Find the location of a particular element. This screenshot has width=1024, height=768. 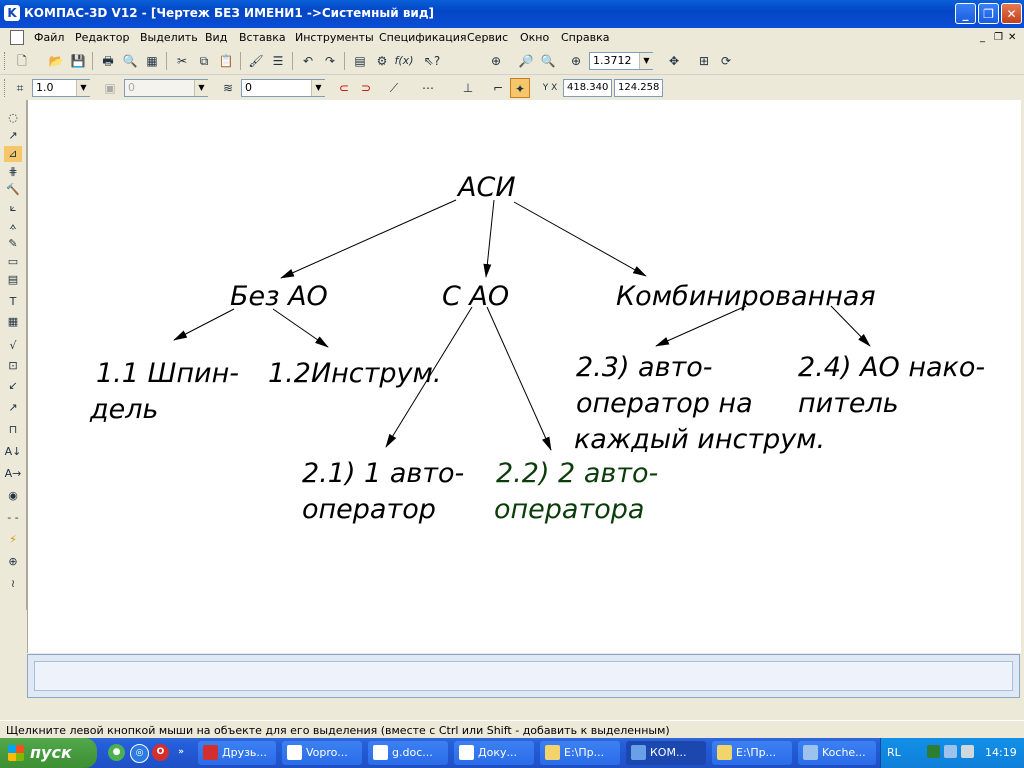

tray-monitor-icon is located at coordinates (933, 751).